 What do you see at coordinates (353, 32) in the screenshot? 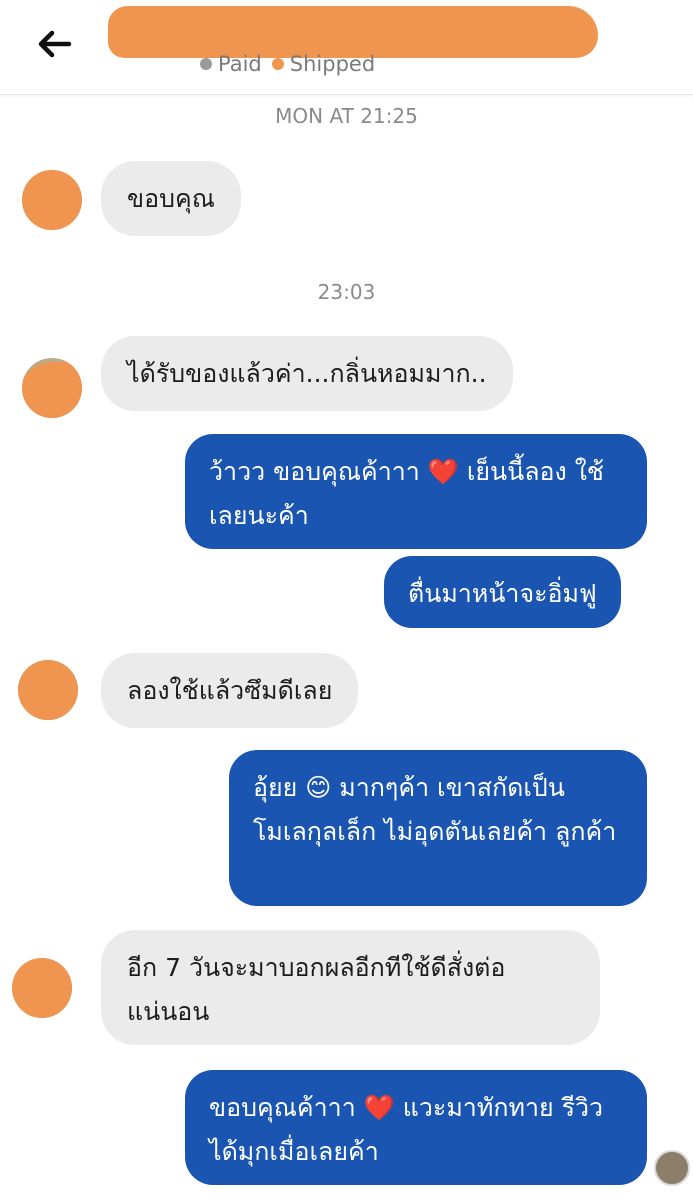
I see `redacted-contact-name` at bounding box center [353, 32].